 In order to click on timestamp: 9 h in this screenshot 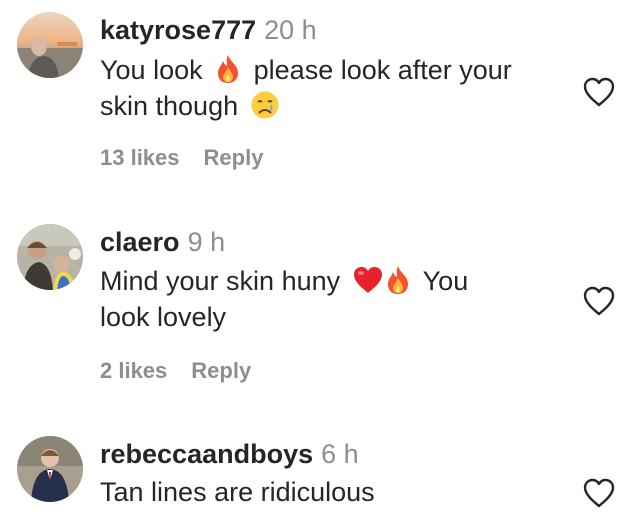, I will do `click(206, 242)`.